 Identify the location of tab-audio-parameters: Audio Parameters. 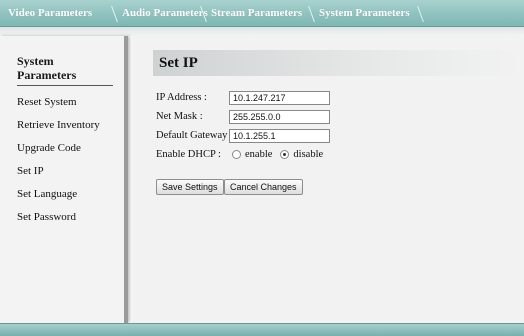
(165, 13).